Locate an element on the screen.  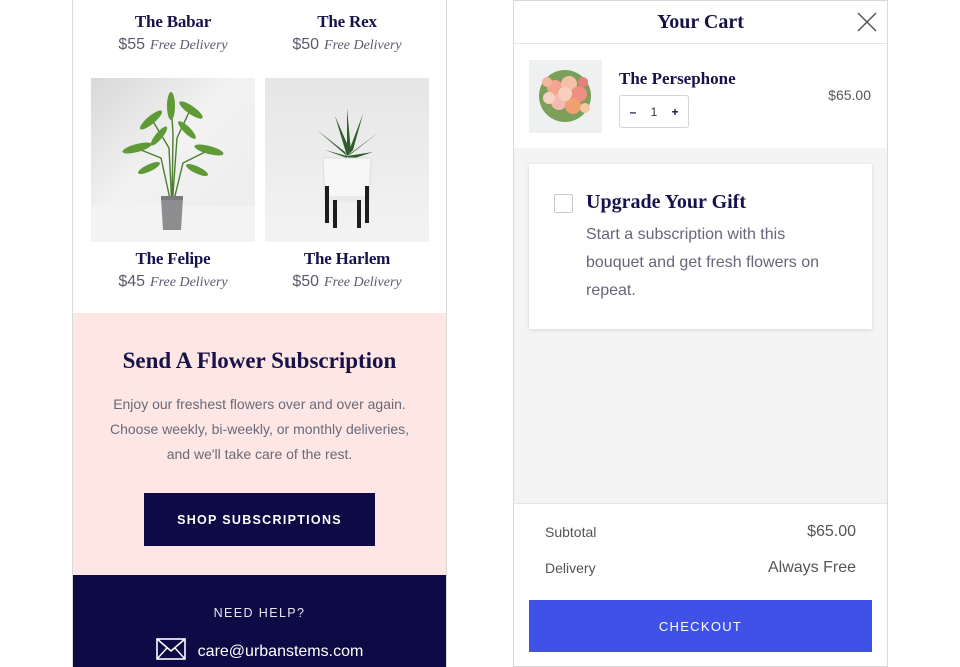
delivery-label: Delivery is located at coordinates (570, 568).